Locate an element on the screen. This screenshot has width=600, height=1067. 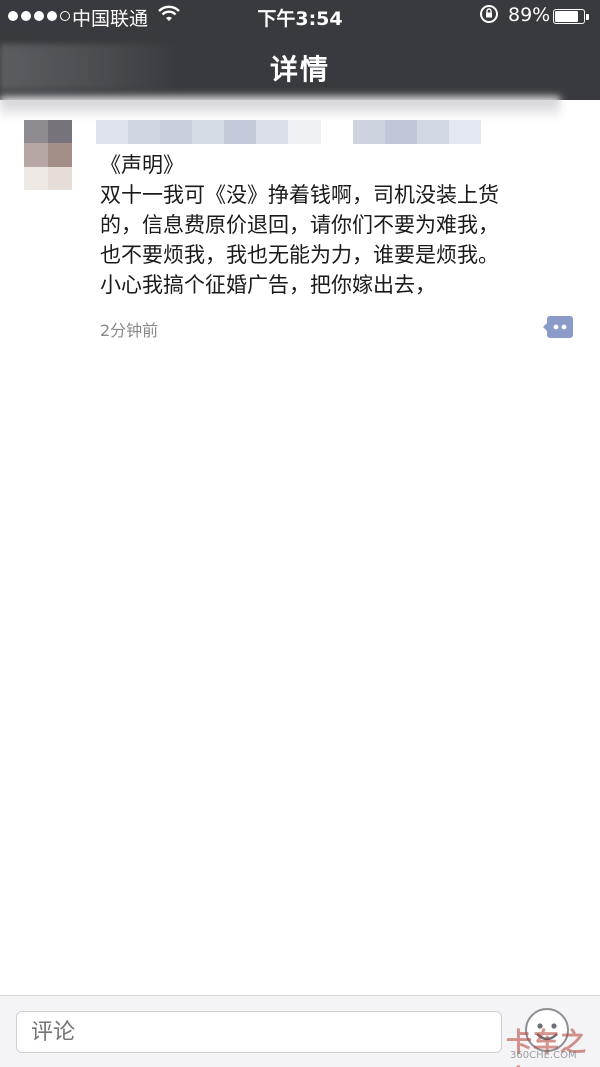
post-line: 双十一我可《没》挣着钱啊，司机没装上货 is located at coordinates (299, 195).